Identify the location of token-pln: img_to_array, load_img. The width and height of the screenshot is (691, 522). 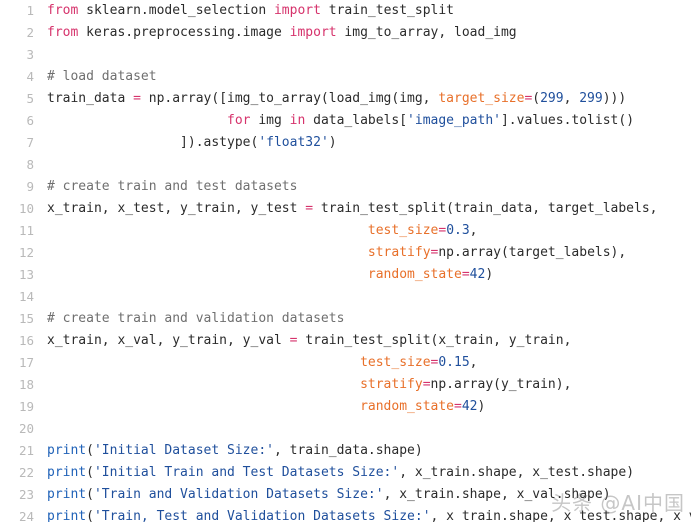
(426, 32).